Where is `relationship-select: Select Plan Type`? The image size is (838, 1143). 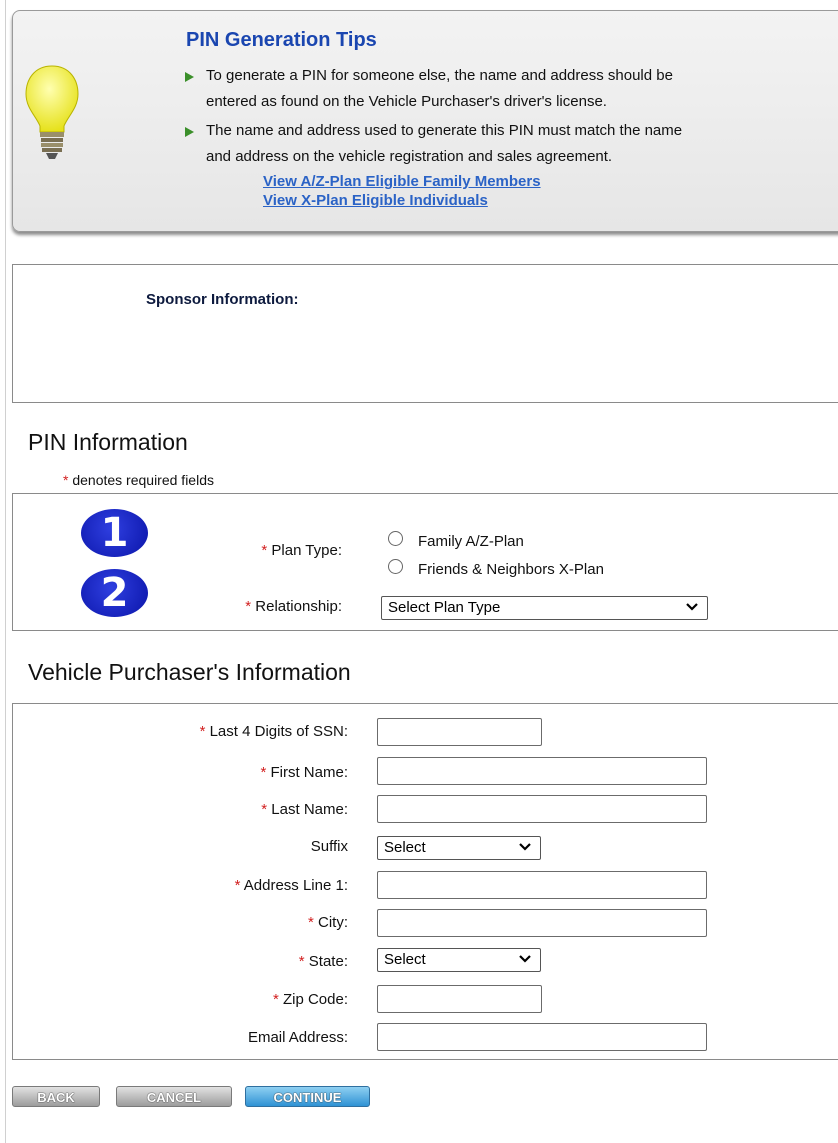
relationship-select: Select Plan Type is located at coordinates (544, 608).